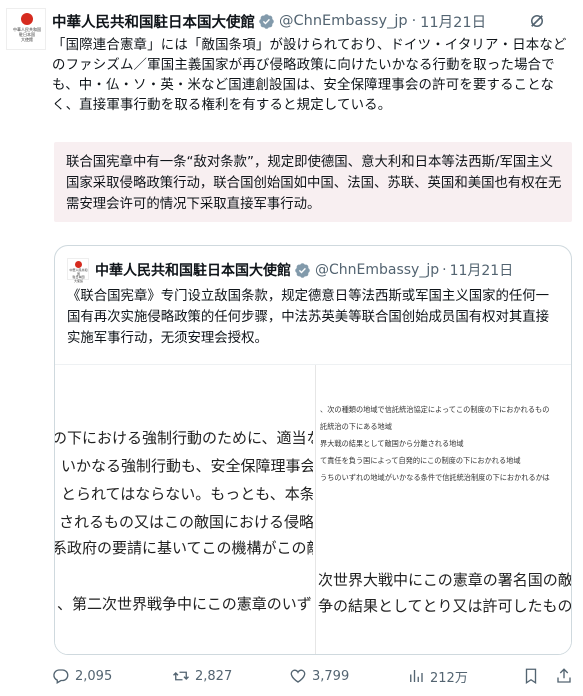 The width and height of the screenshot is (583, 696). I want to click on bookmark-icon, so click(531, 676).